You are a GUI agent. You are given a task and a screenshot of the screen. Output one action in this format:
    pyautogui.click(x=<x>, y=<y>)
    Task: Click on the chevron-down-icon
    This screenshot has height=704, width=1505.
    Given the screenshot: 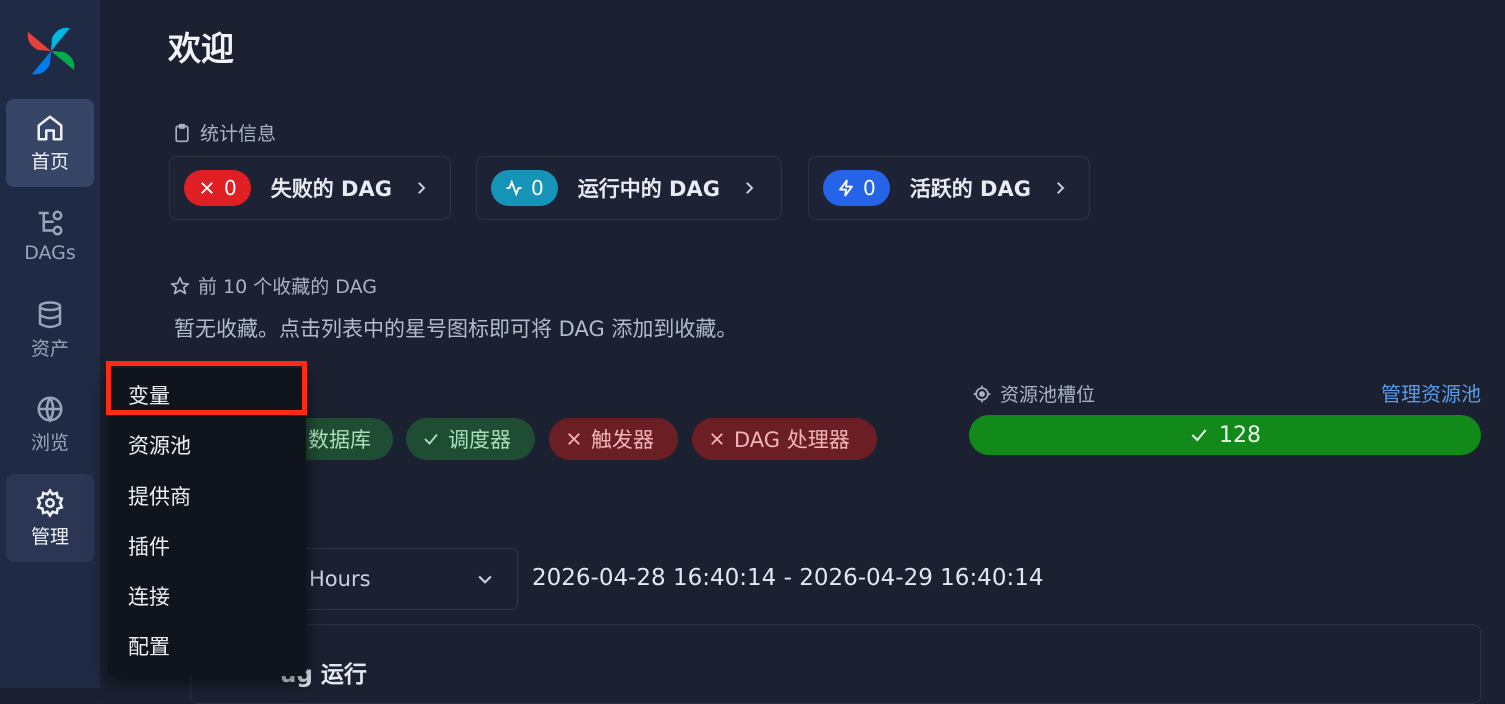 What is the action you would take?
    pyautogui.click(x=485, y=579)
    